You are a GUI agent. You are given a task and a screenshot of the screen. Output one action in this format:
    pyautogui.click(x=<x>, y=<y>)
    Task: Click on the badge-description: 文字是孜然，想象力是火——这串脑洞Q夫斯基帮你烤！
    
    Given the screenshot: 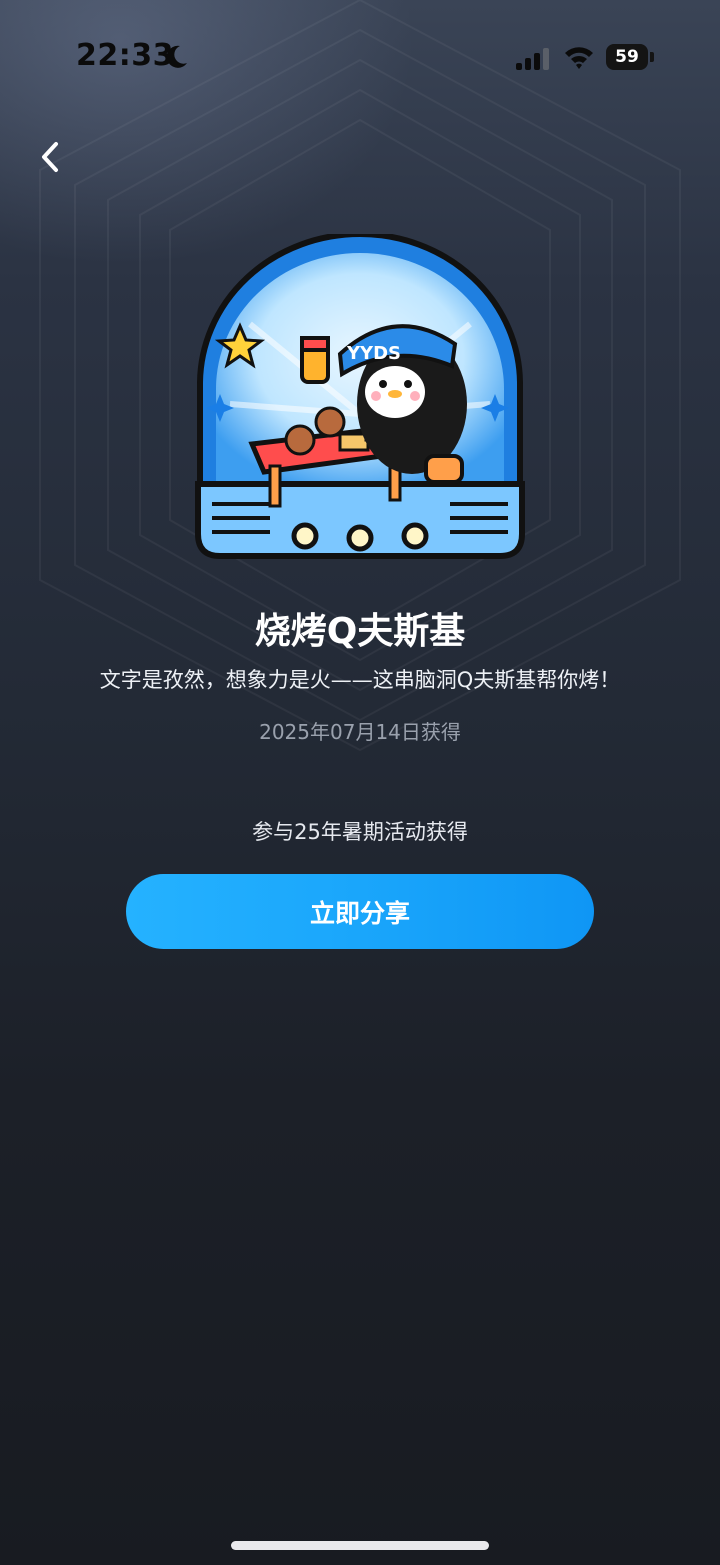 What is the action you would take?
    pyautogui.click(x=360, y=680)
    